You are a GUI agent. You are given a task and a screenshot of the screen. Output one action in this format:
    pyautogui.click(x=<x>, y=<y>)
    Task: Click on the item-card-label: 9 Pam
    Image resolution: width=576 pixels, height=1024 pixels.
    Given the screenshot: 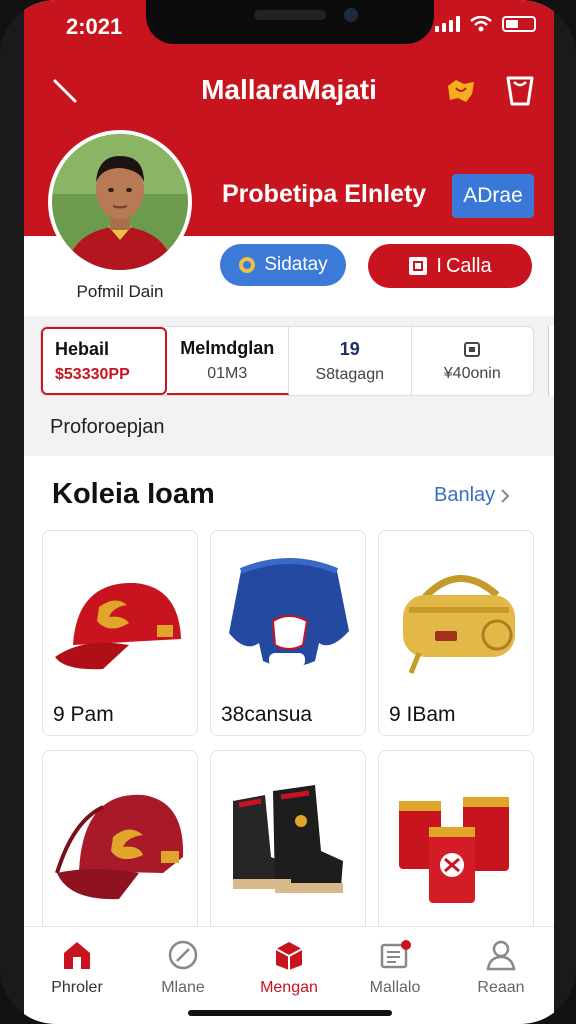 What is the action you would take?
    pyautogui.click(x=83, y=714)
    